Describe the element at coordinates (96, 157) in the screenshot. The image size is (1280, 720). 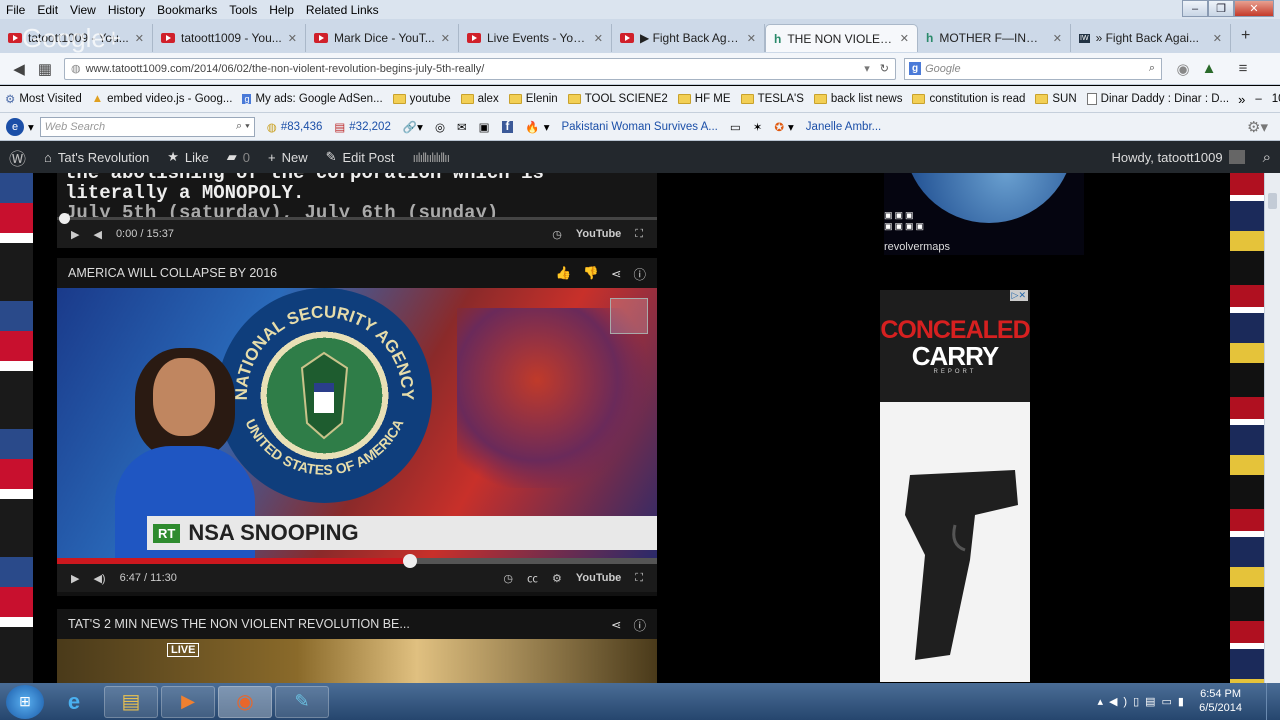
I see `wp-site-name: ⌂ Tat's Revolution` at that location.